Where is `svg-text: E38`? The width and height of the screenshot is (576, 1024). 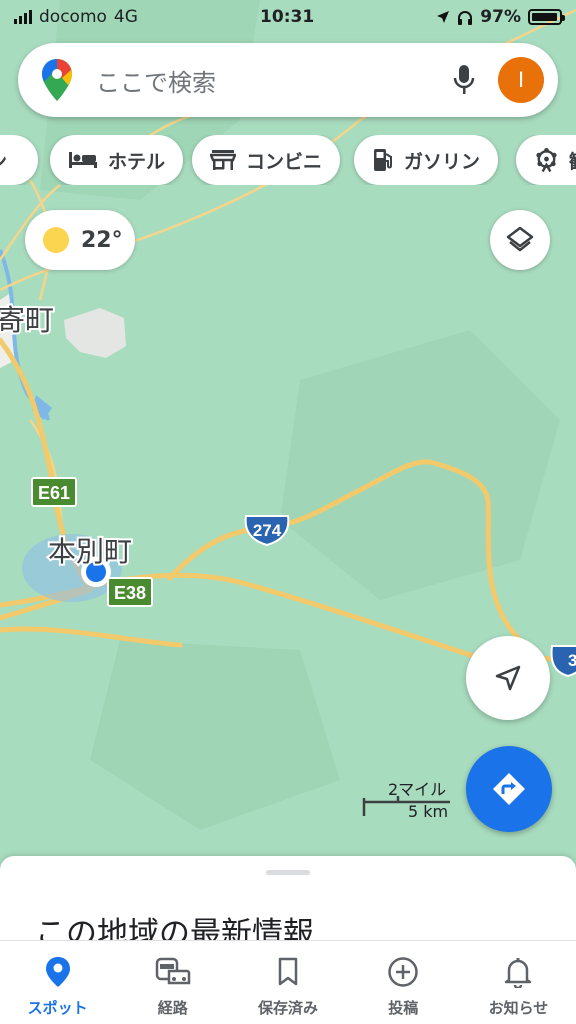 svg-text: E38 is located at coordinates (130, 593).